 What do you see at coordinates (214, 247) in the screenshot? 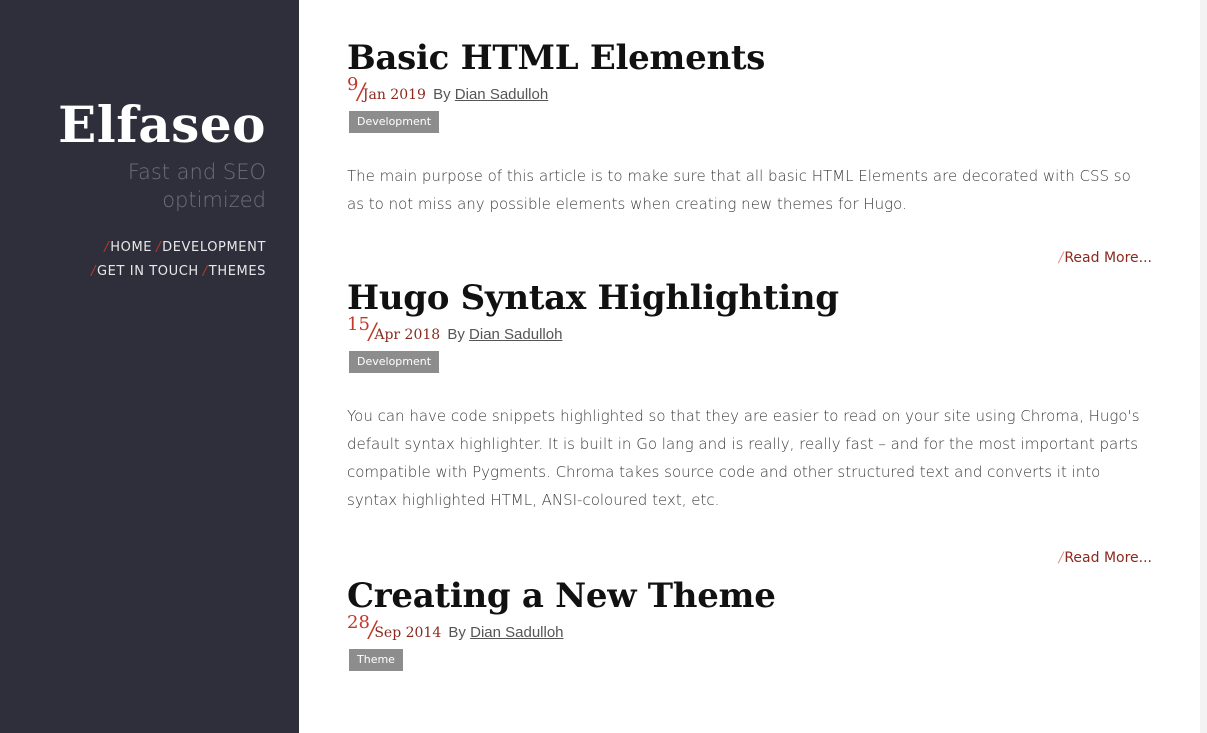
I see `nav-item-label: DEVELOPMENT` at bounding box center [214, 247].